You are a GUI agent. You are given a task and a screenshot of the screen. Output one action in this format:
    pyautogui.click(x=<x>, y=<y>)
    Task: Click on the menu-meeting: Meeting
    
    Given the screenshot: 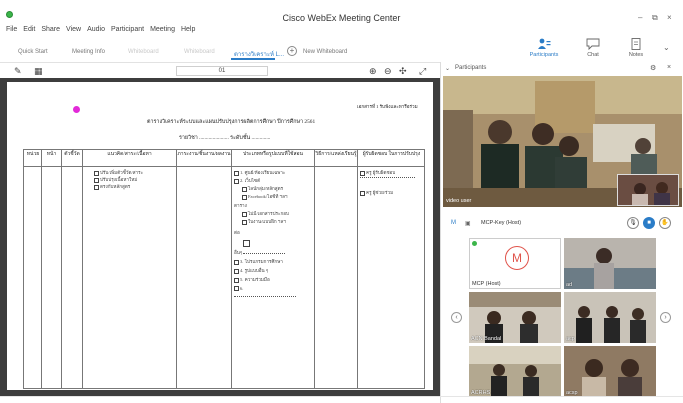 What is the action you would take?
    pyautogui.click(x=162, y=31)
    